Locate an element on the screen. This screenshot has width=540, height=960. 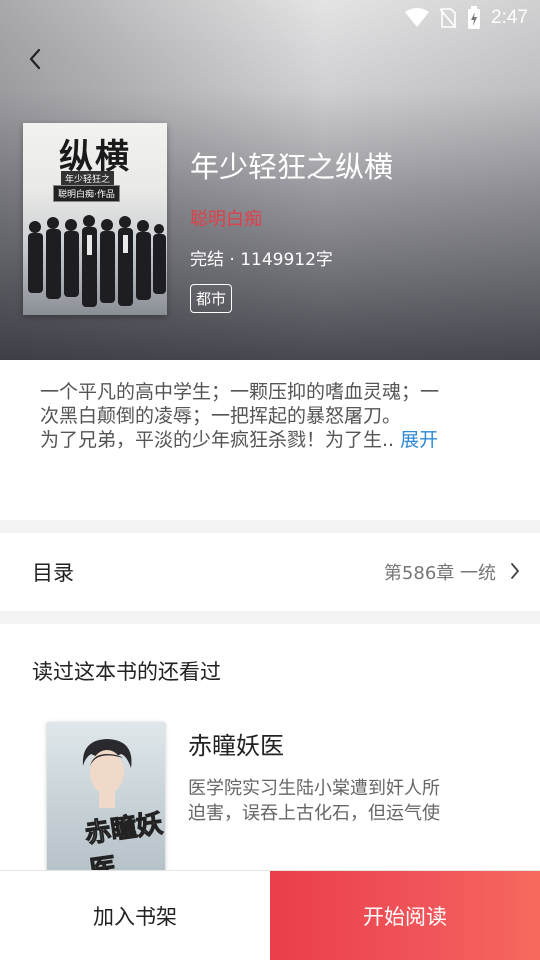
chevron-right-icon is located at coordinates (515, 571).